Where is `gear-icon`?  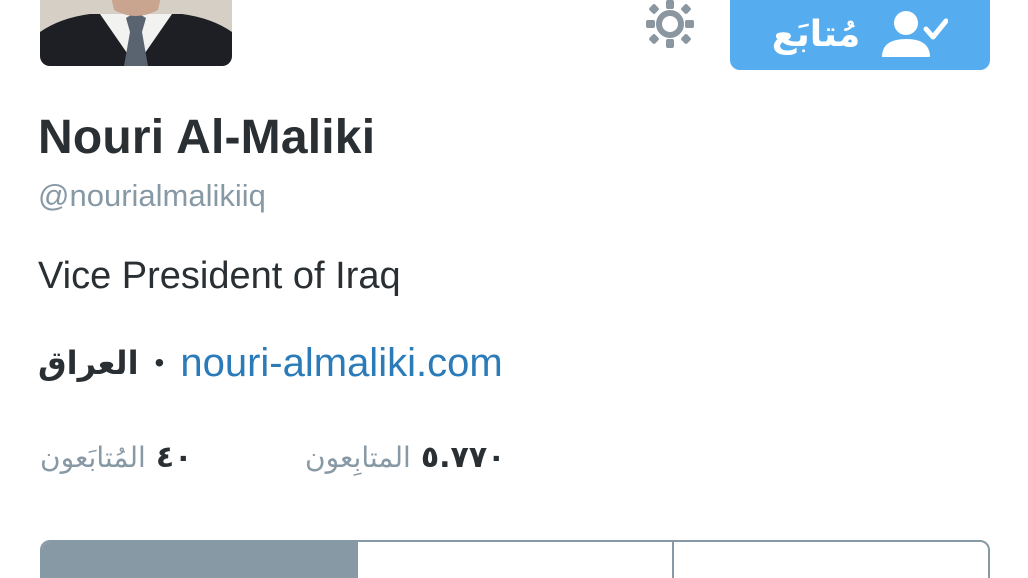 gear-icon is located at coordinates (670, 24).